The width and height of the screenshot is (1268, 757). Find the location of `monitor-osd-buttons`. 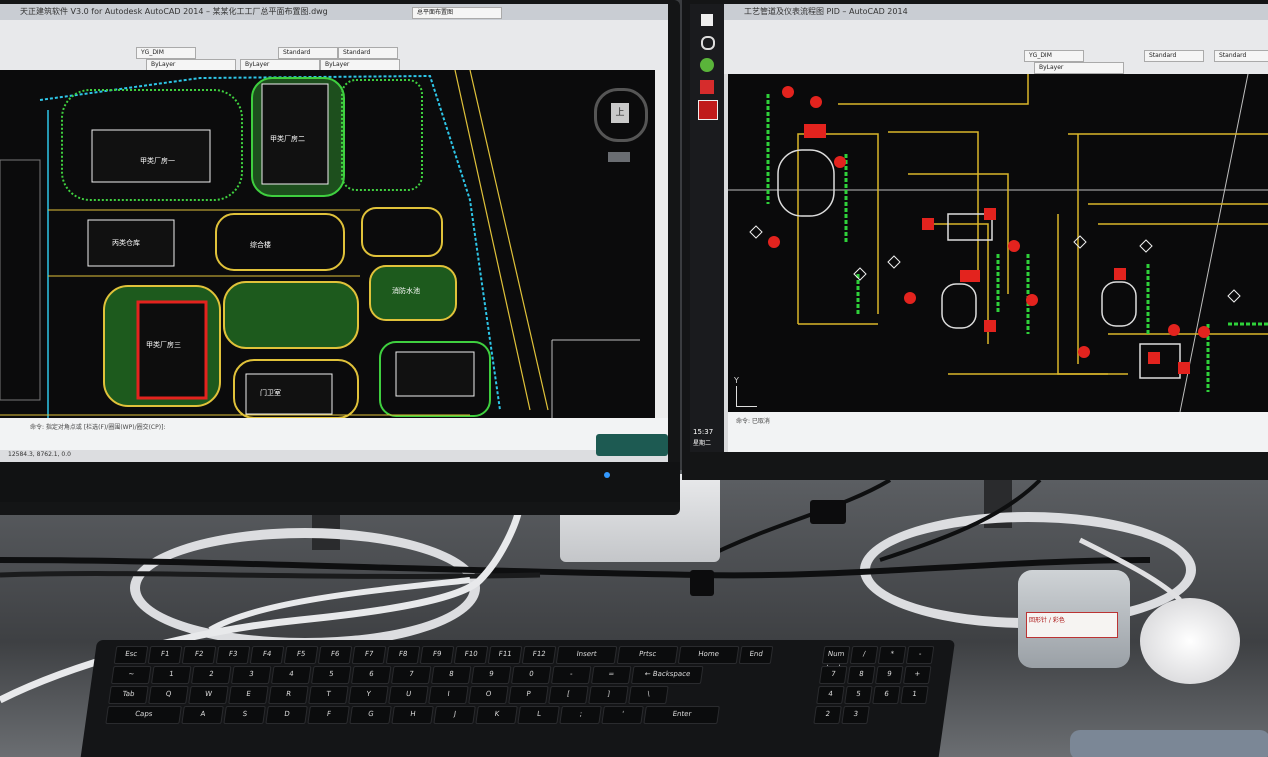

monitor-osd-buttons is located at coordinates (632, 445).